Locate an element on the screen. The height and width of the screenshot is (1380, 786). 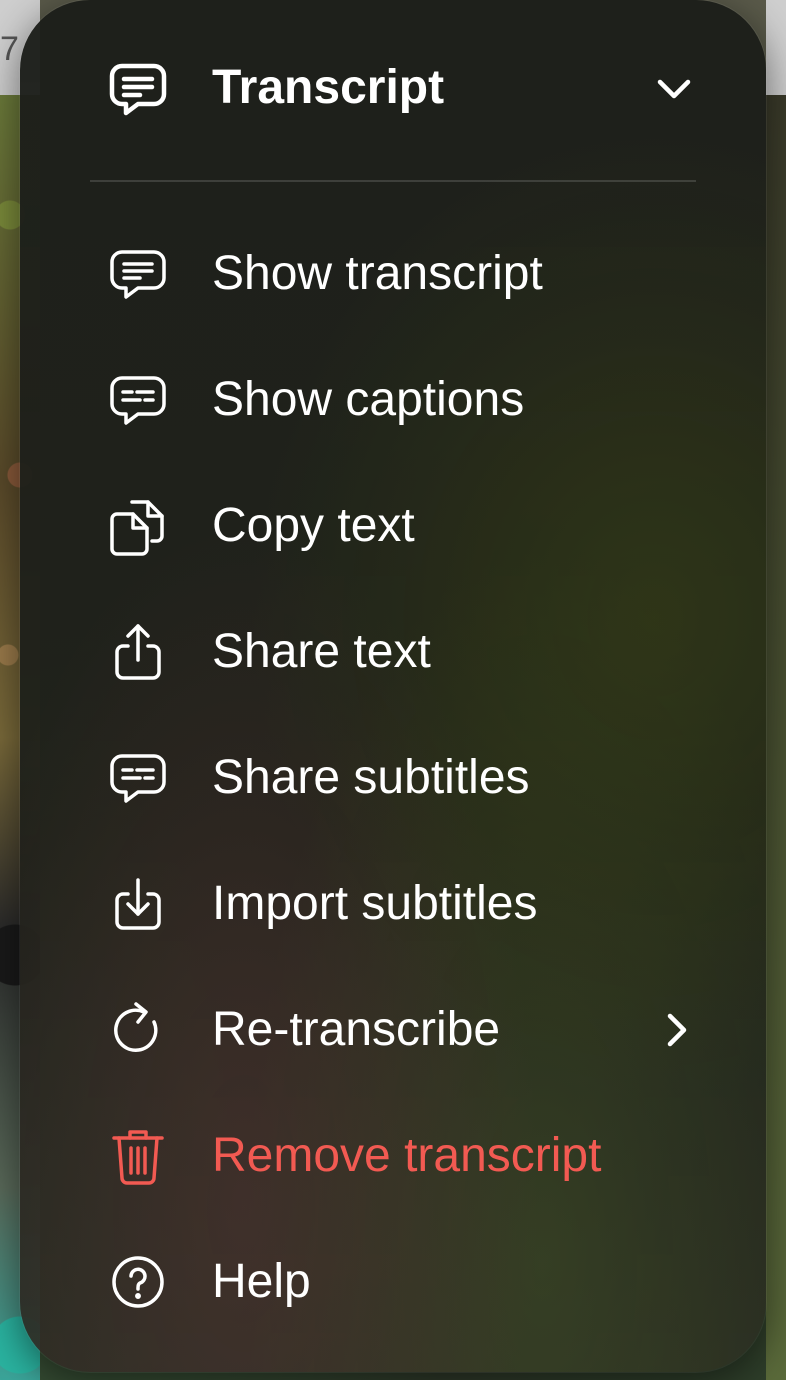
menu-item-label: Help is located at coordinates (261, 1281).